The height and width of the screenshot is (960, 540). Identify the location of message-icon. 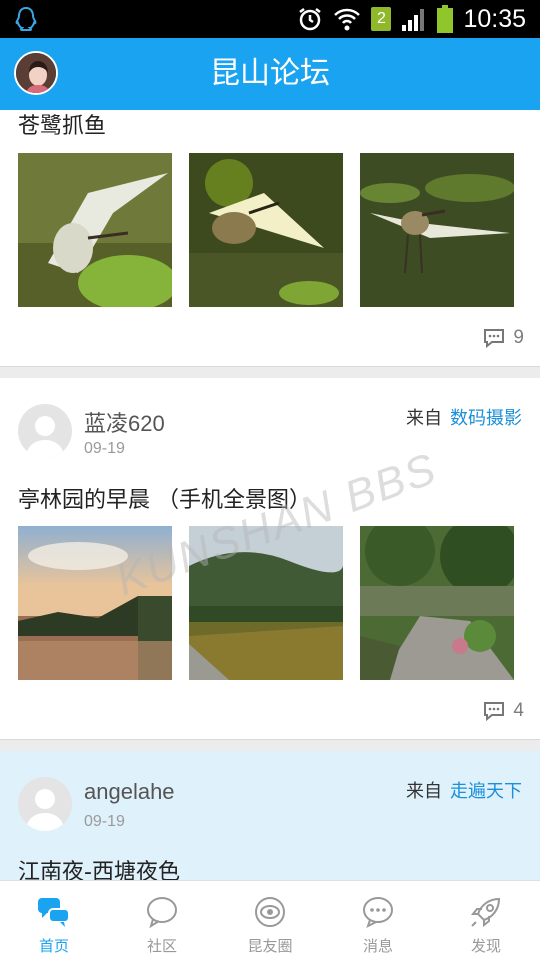
(378, 912).